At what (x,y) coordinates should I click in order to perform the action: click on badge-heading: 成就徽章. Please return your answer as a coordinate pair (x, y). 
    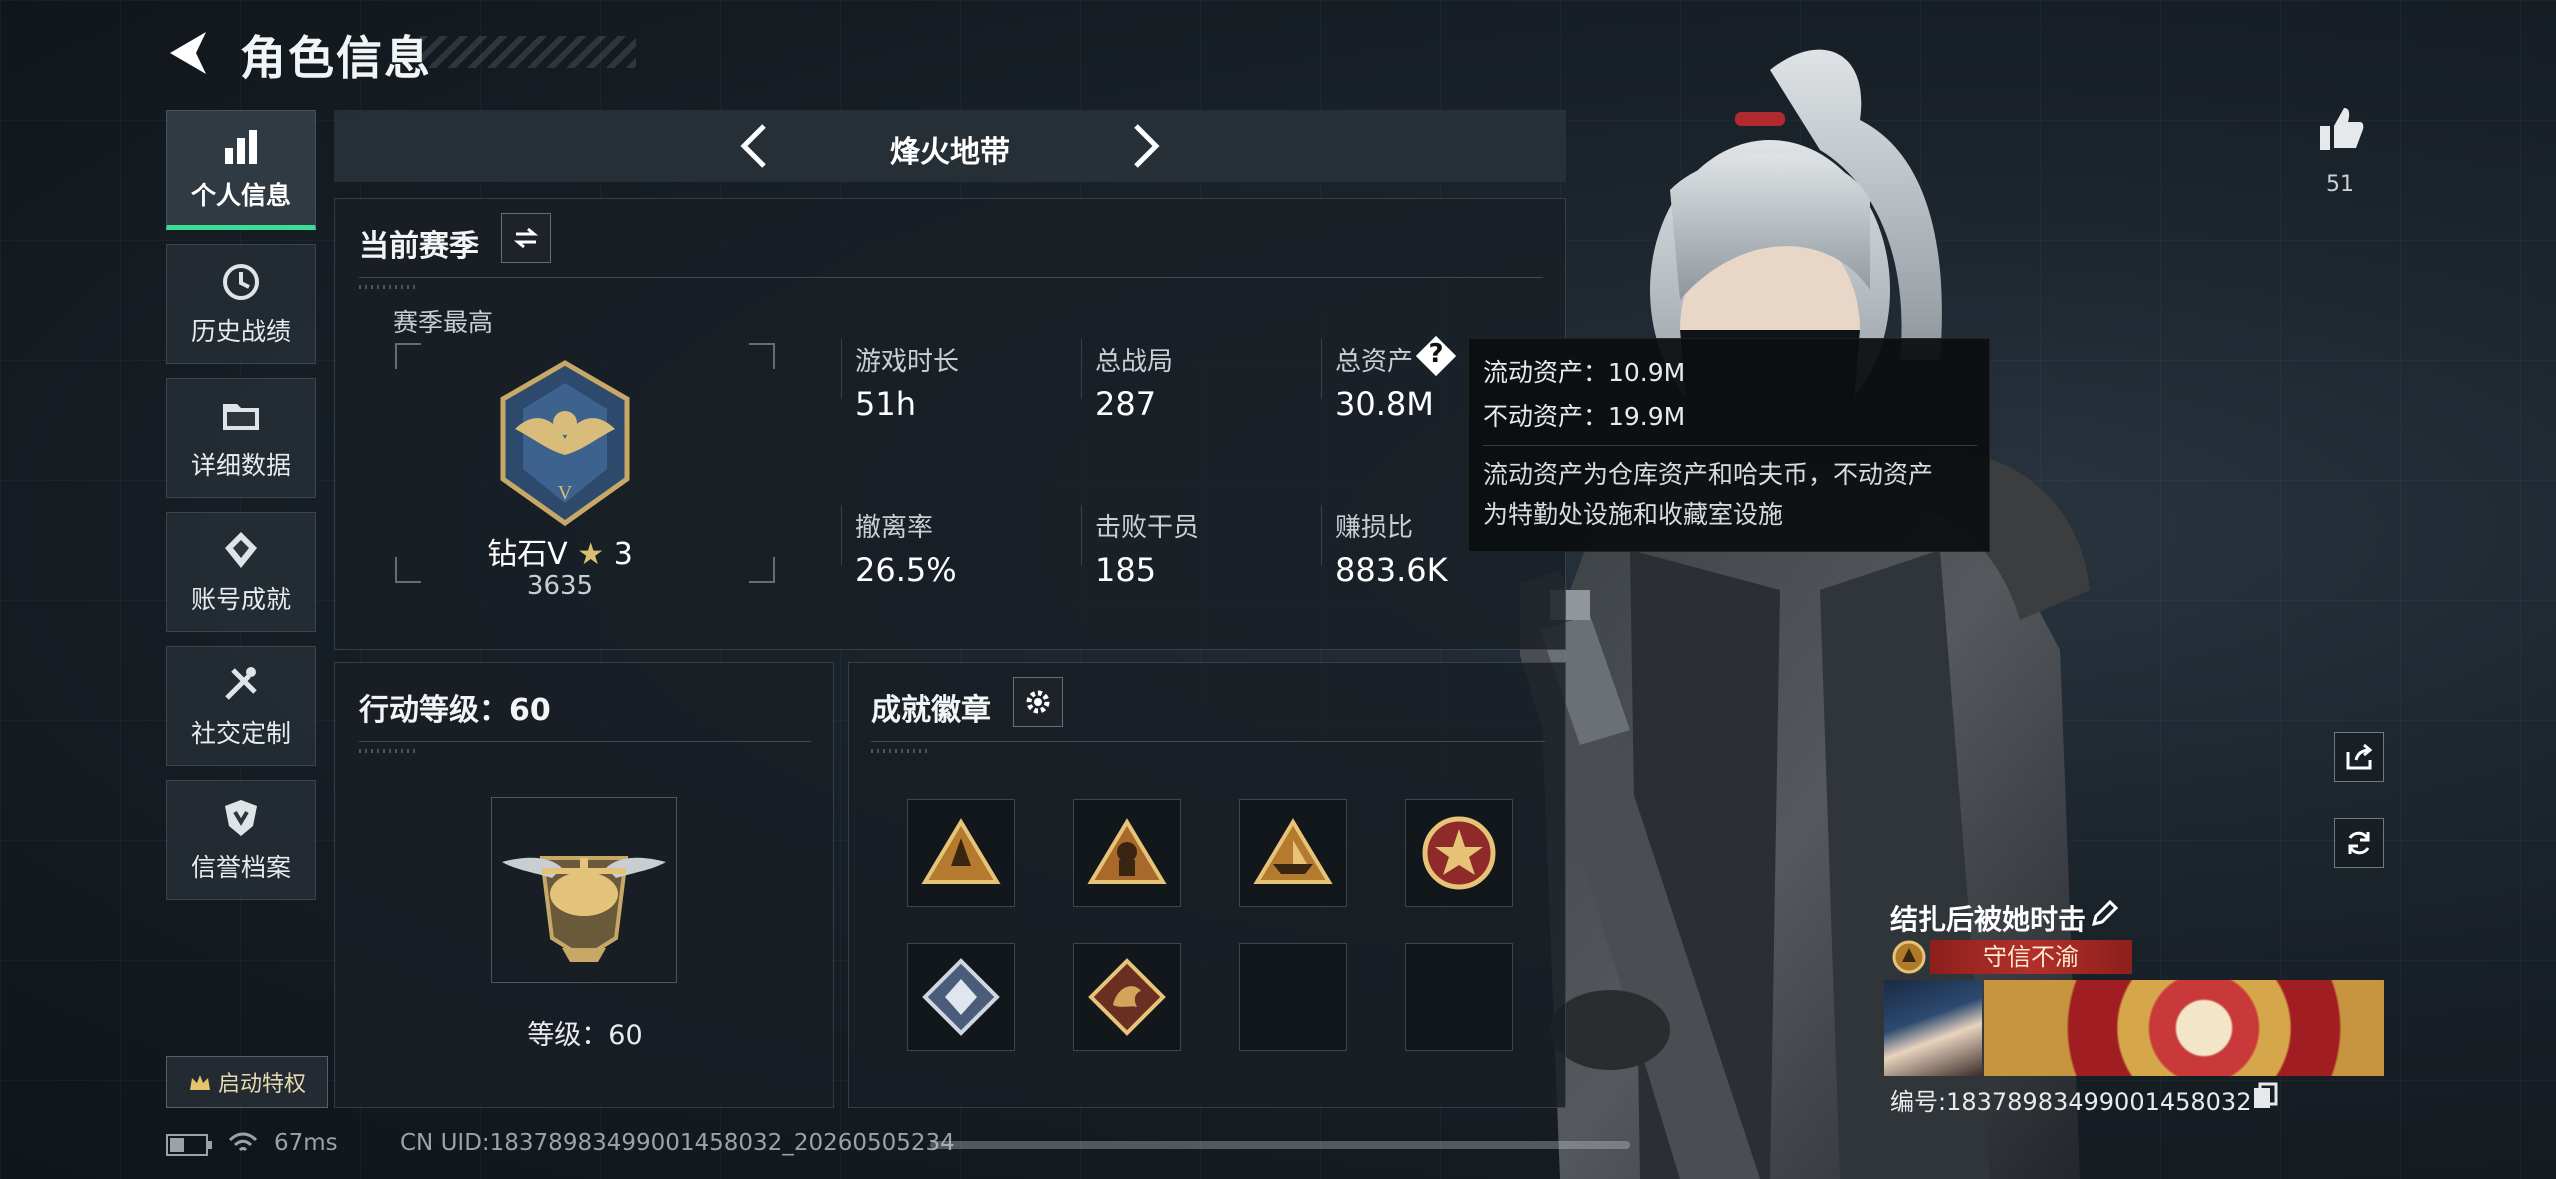
    Looking at the image, I should click on (931, 710).